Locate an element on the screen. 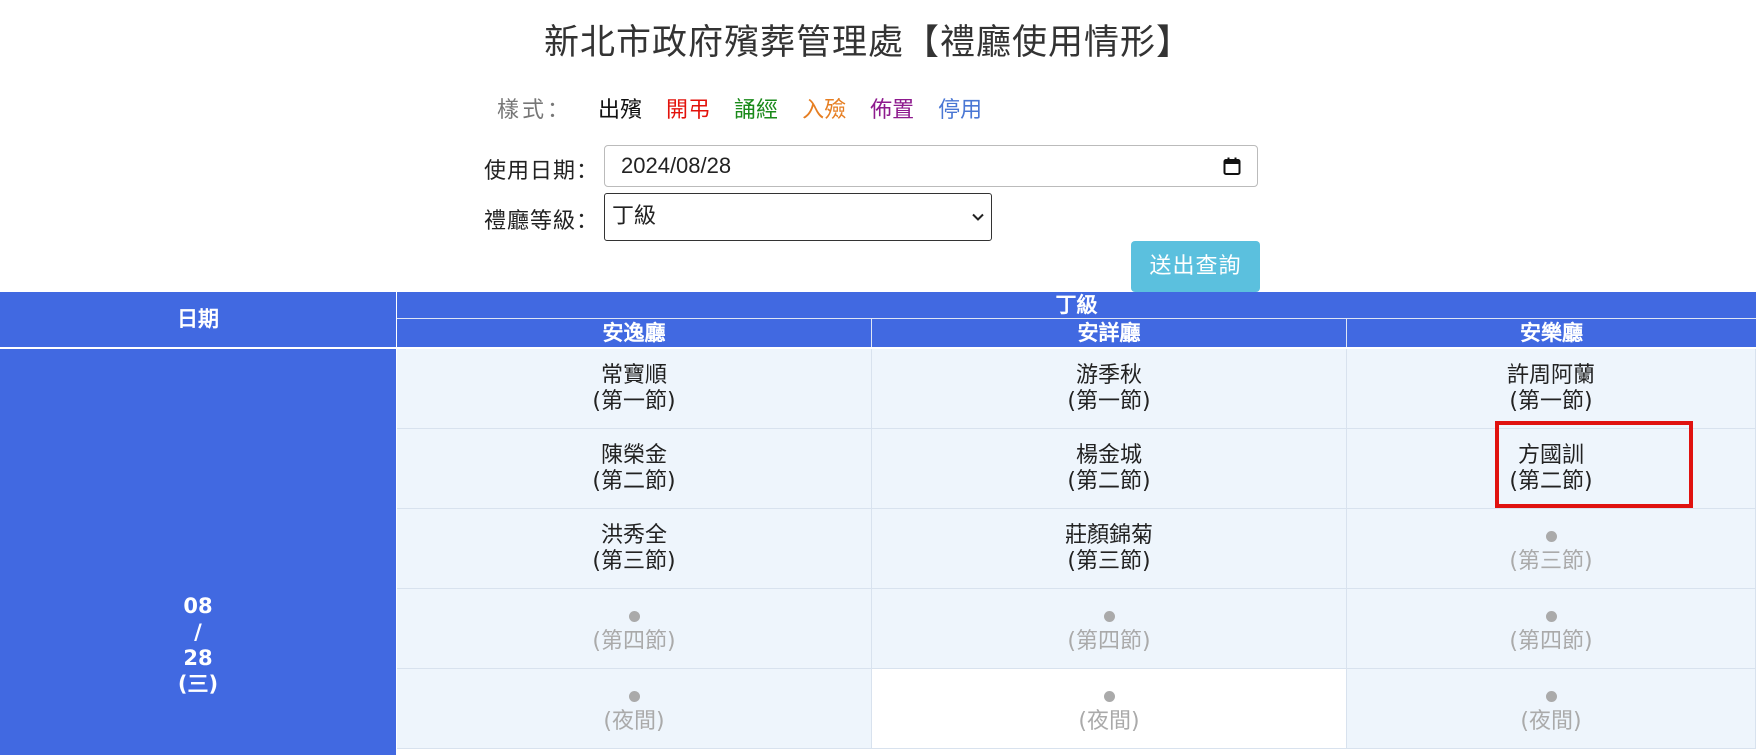 Image resolution: width=1756 pixels, height=755 pixels. legend-item-condolence: 開弔 is located at coordinates (688, 110).